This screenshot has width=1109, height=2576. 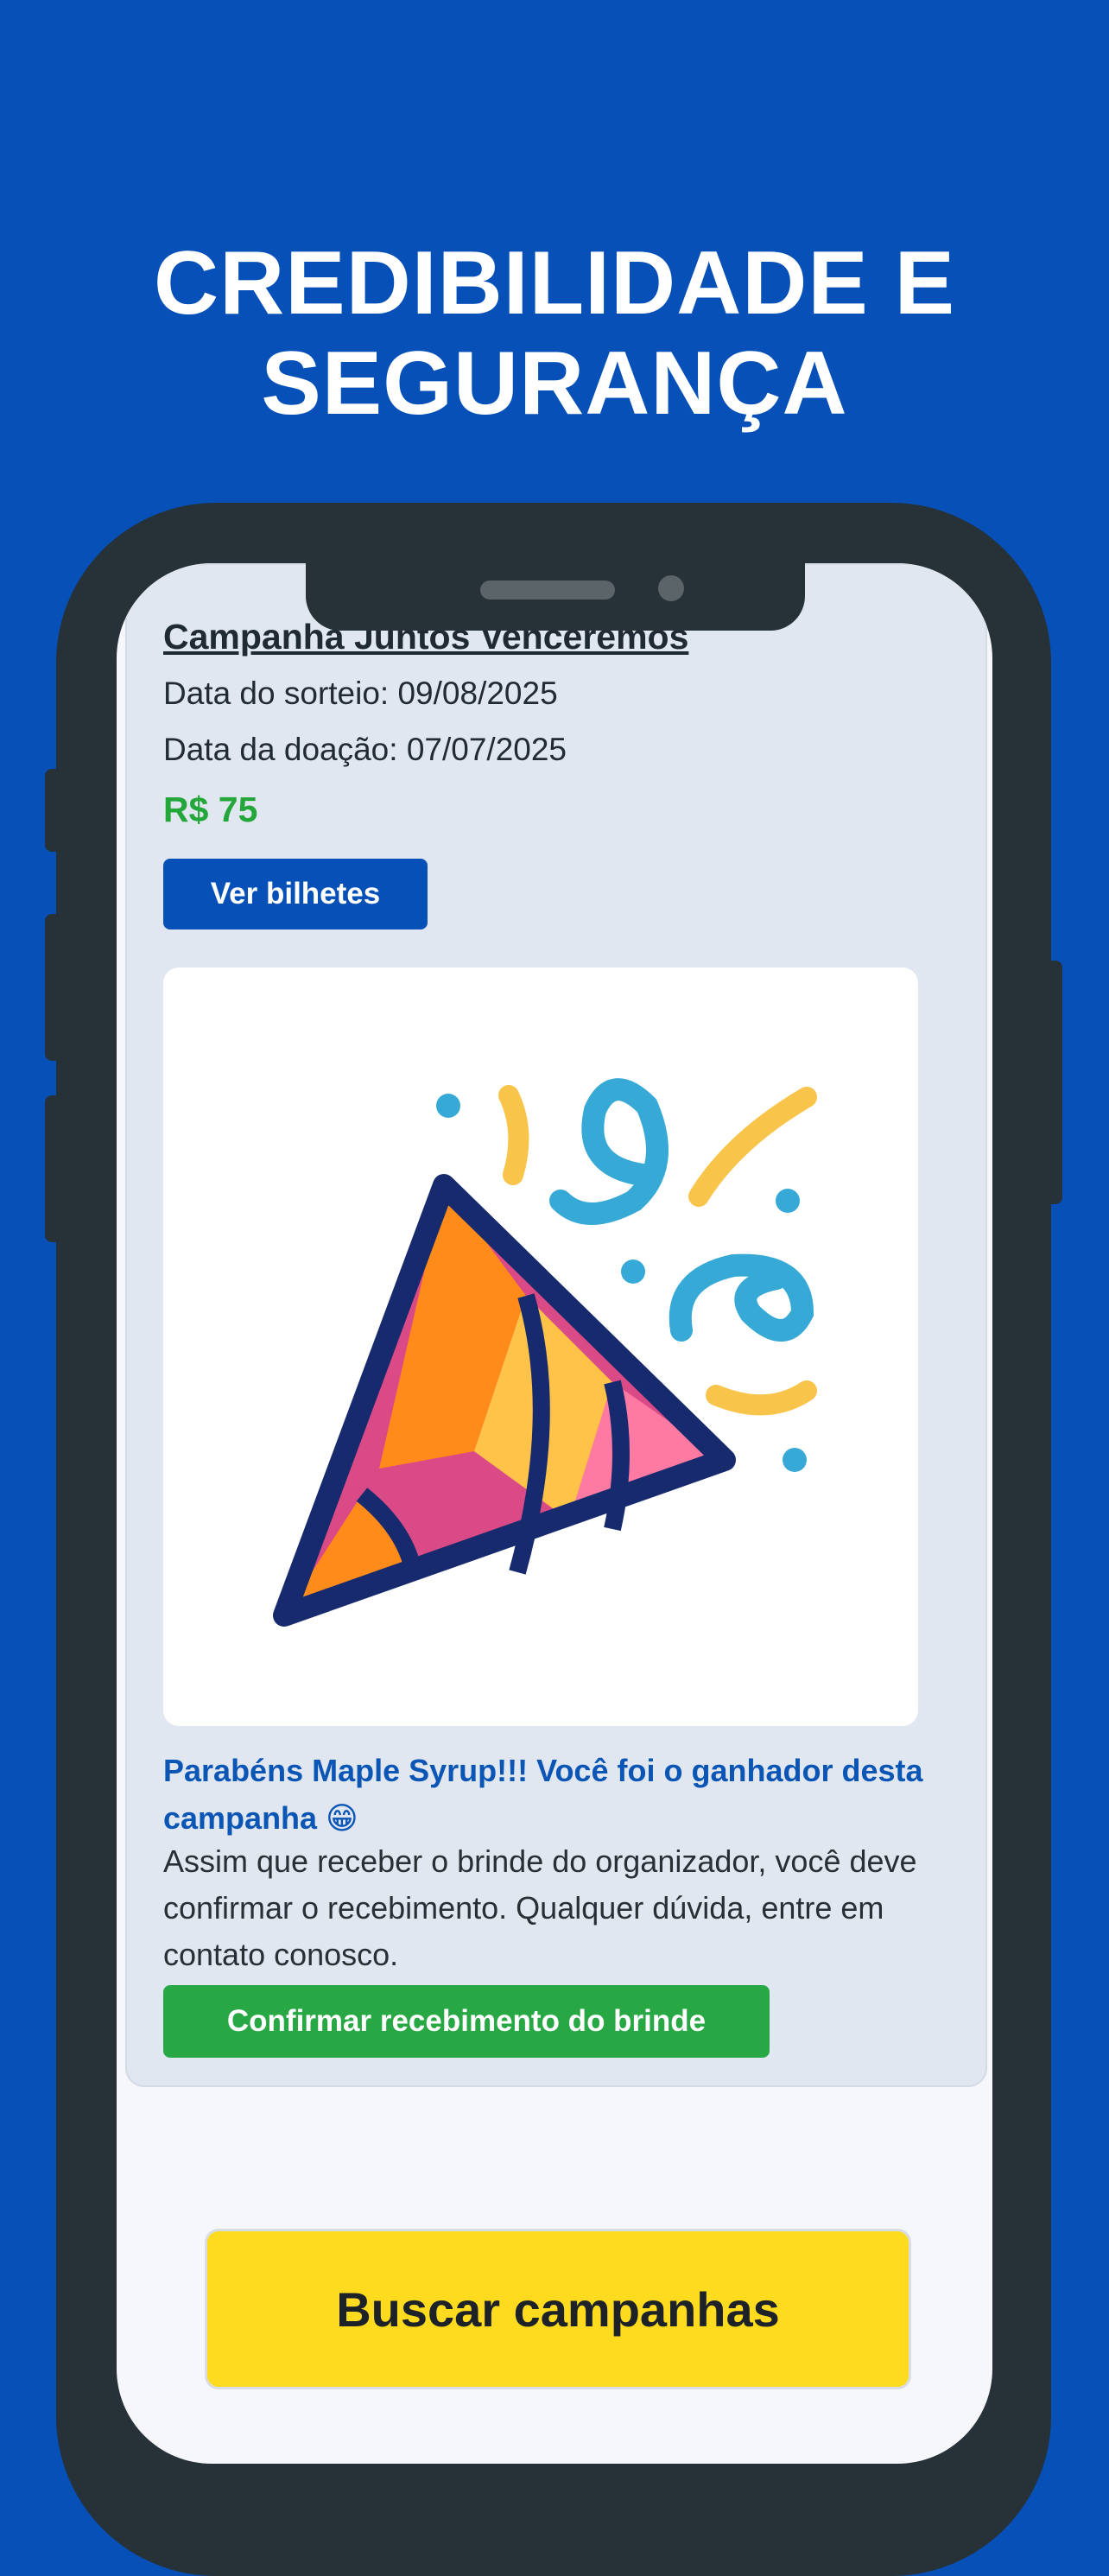 I want to click on phone-camera, so click(x=671, y=588).